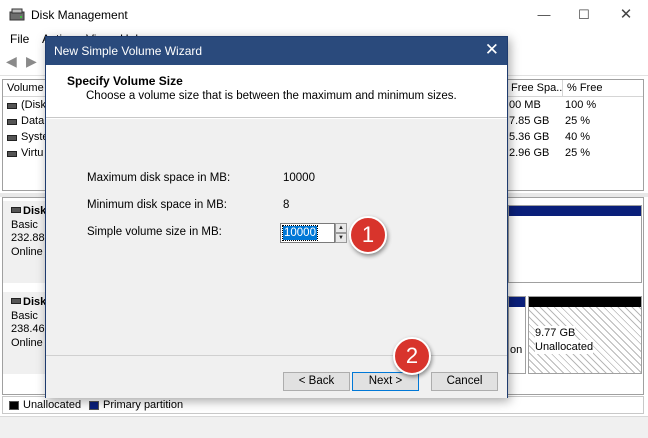 The width and height of the screenshot is (648, 438). I want to click on wizard-heading: Specify Volume Size, so click(125, 81).